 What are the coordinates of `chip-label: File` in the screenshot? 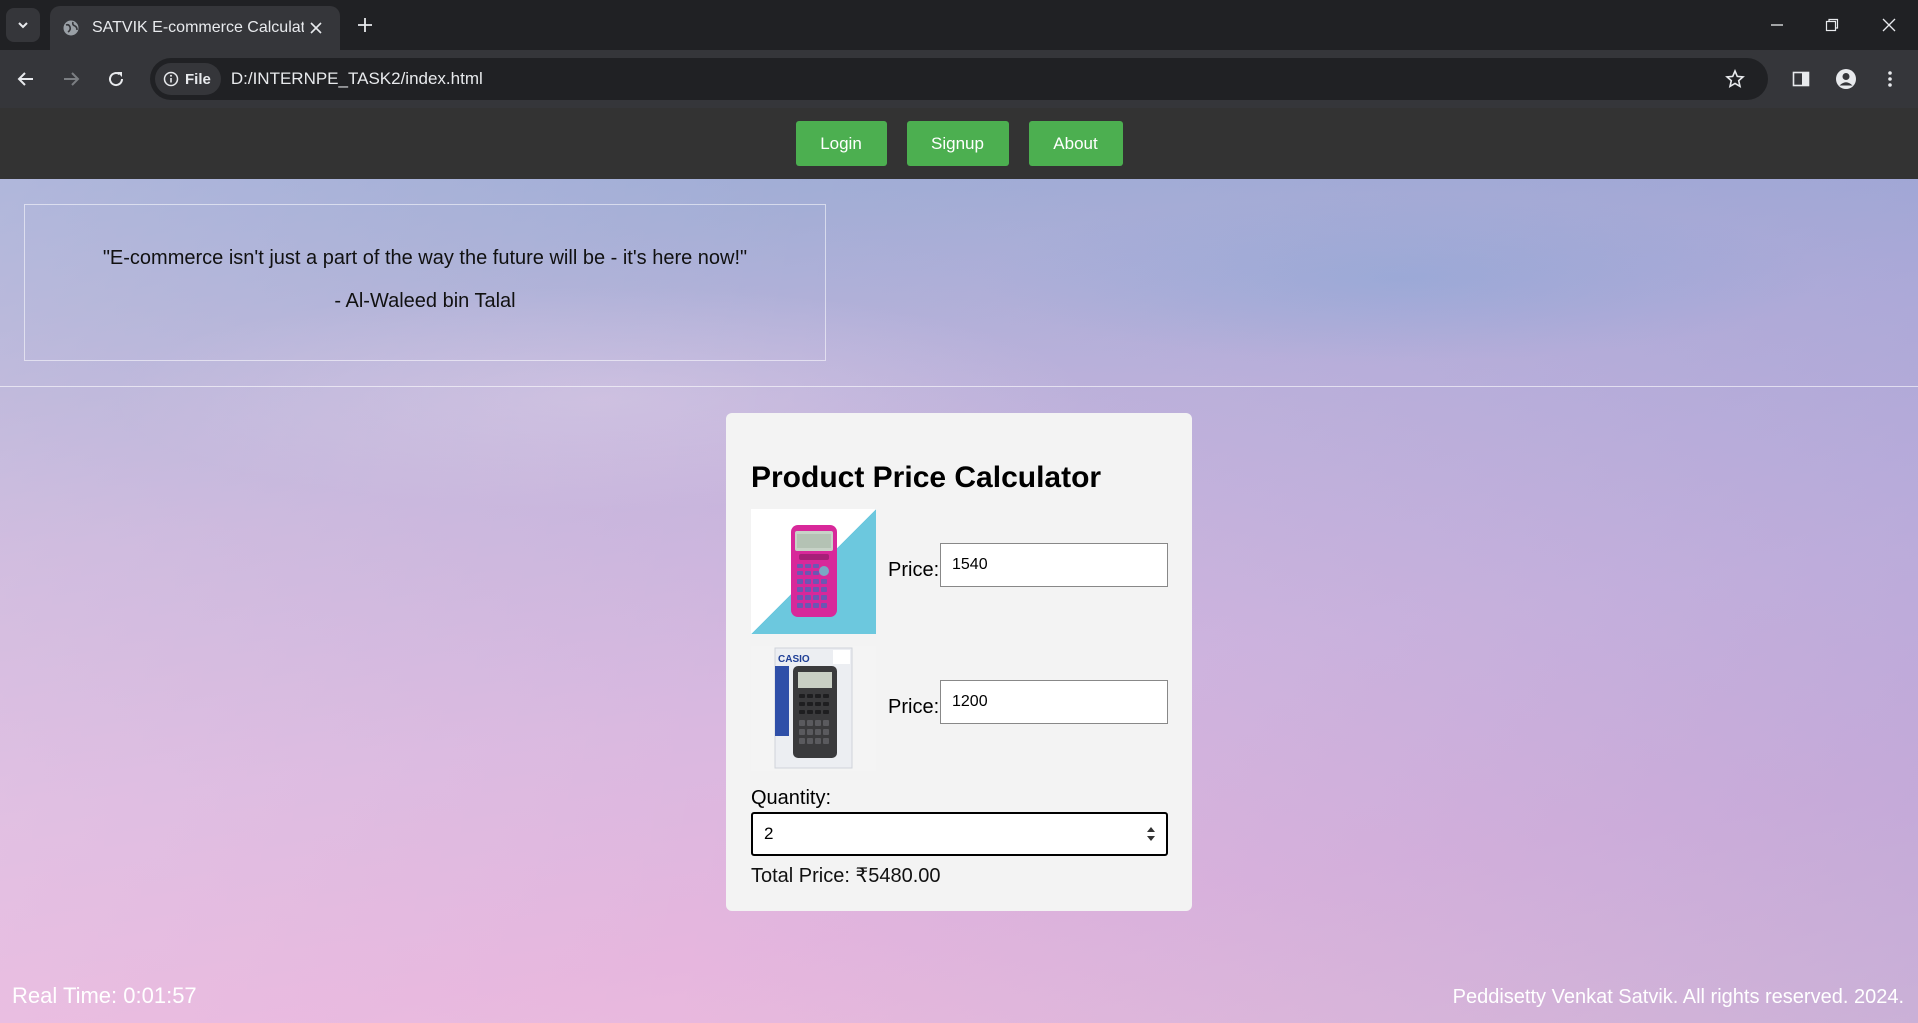 It's located at (198, 79).